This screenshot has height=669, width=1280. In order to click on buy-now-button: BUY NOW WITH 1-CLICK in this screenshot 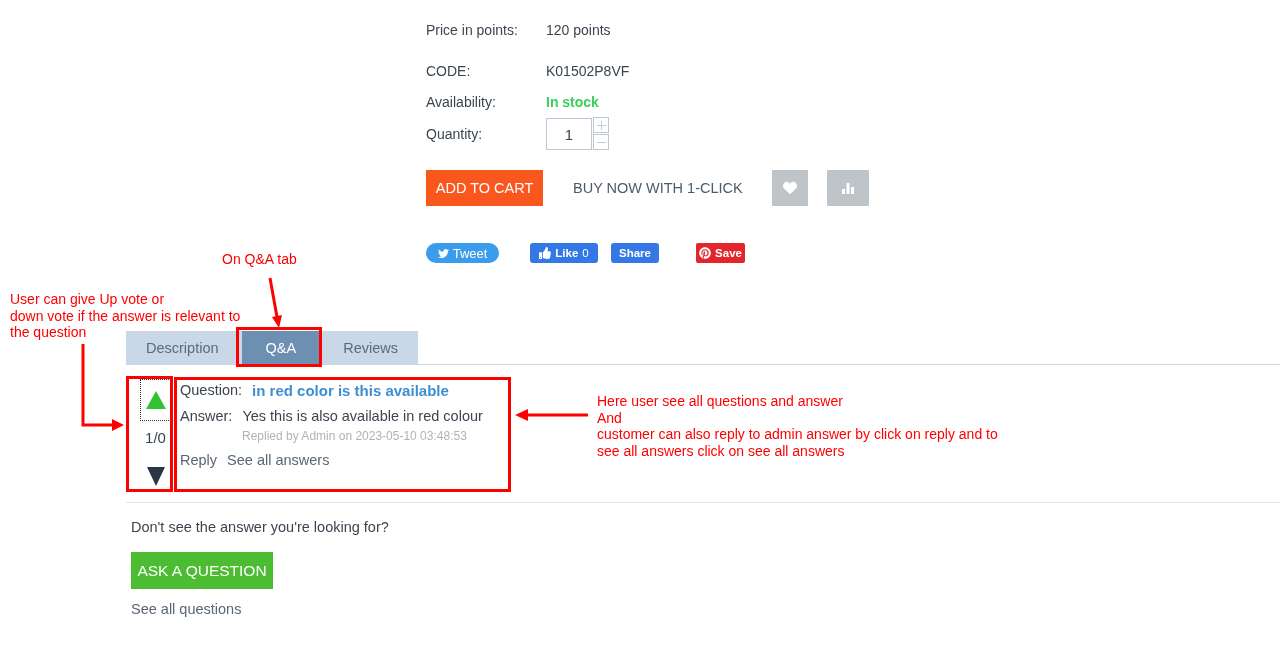, I will do `click(658, 188)`.